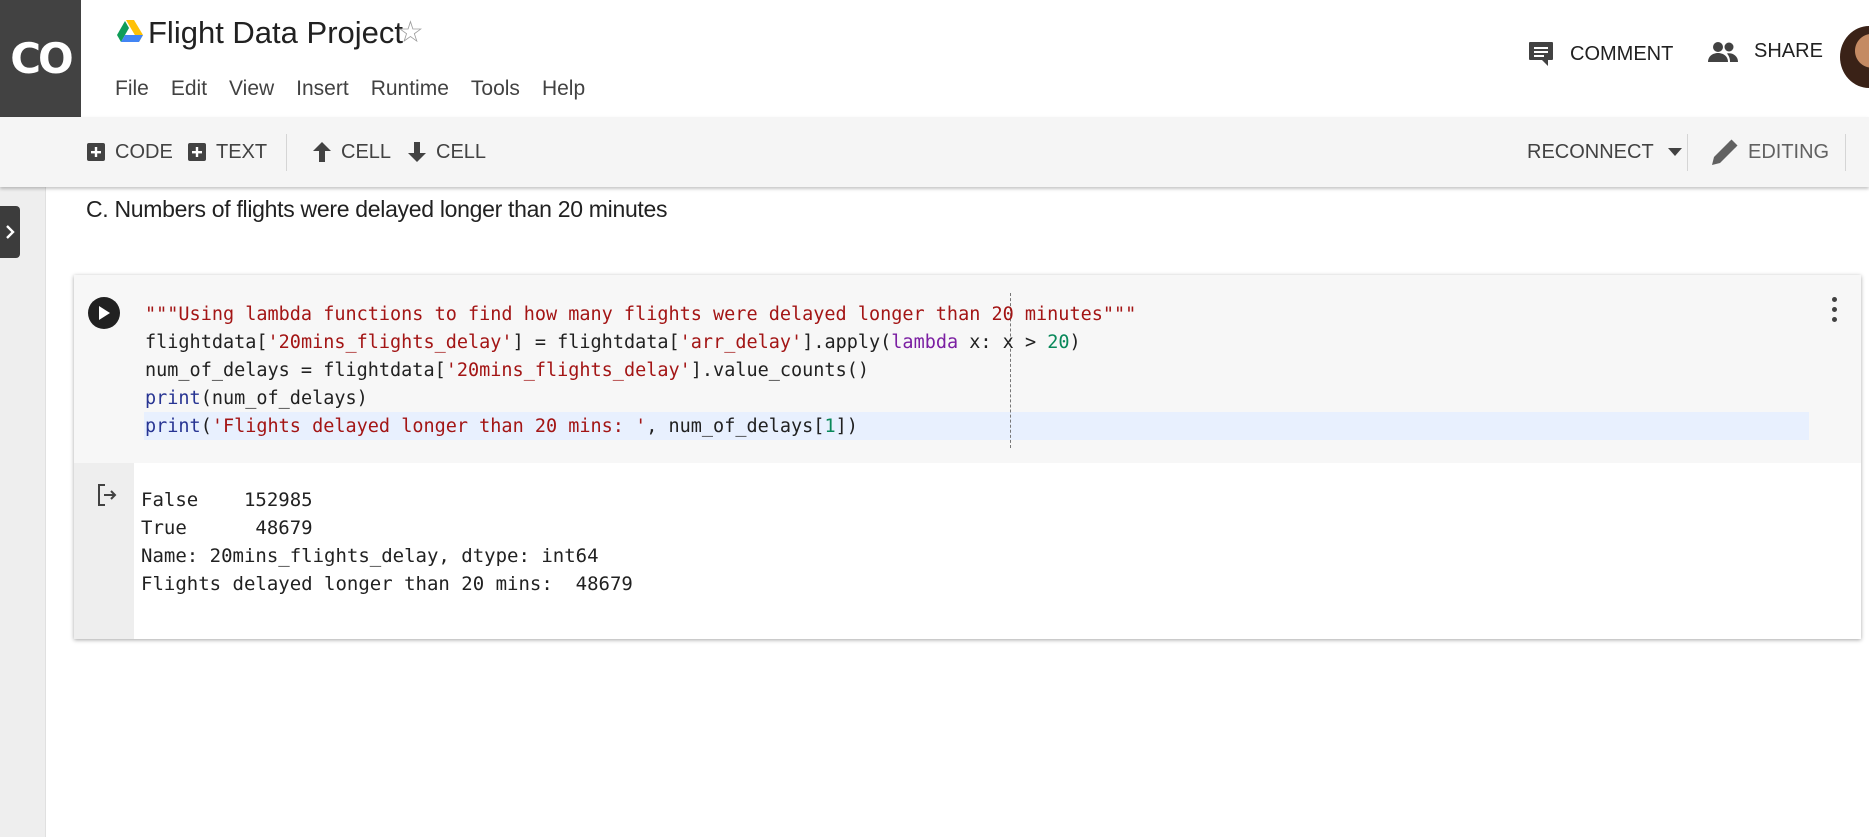 This screenshot has width=1869, height=837. What do you see at coordinates (1788, 51) in the screenshot?
I see `share-label: SHARE` at bounding box center [1788, 51].